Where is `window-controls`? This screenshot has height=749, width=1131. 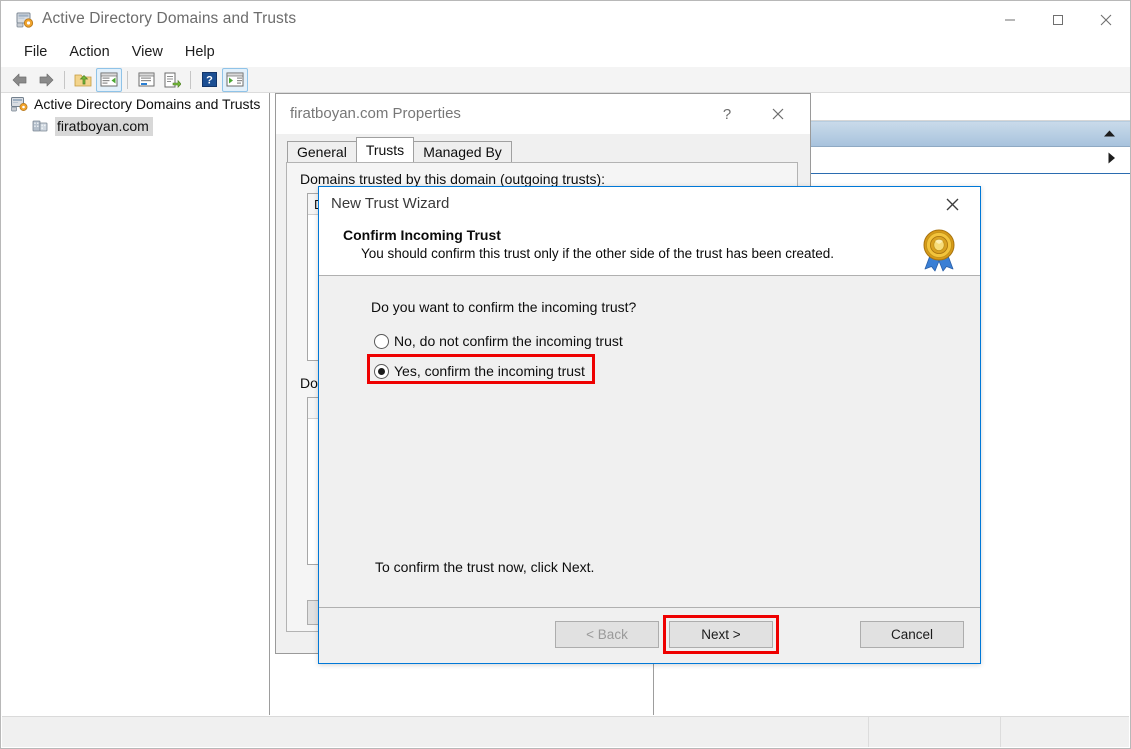 window-controls is located at coordinates (1058, 19).